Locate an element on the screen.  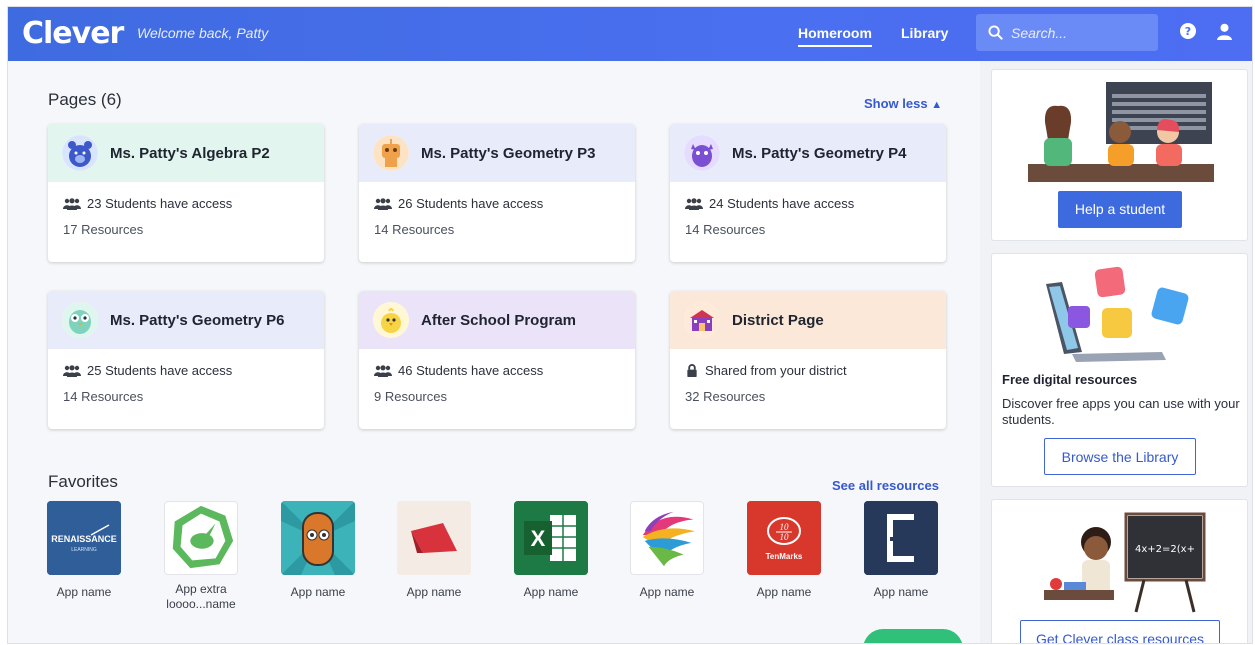
favorite-app-excel: X App name is located at coordinates (551, 550).